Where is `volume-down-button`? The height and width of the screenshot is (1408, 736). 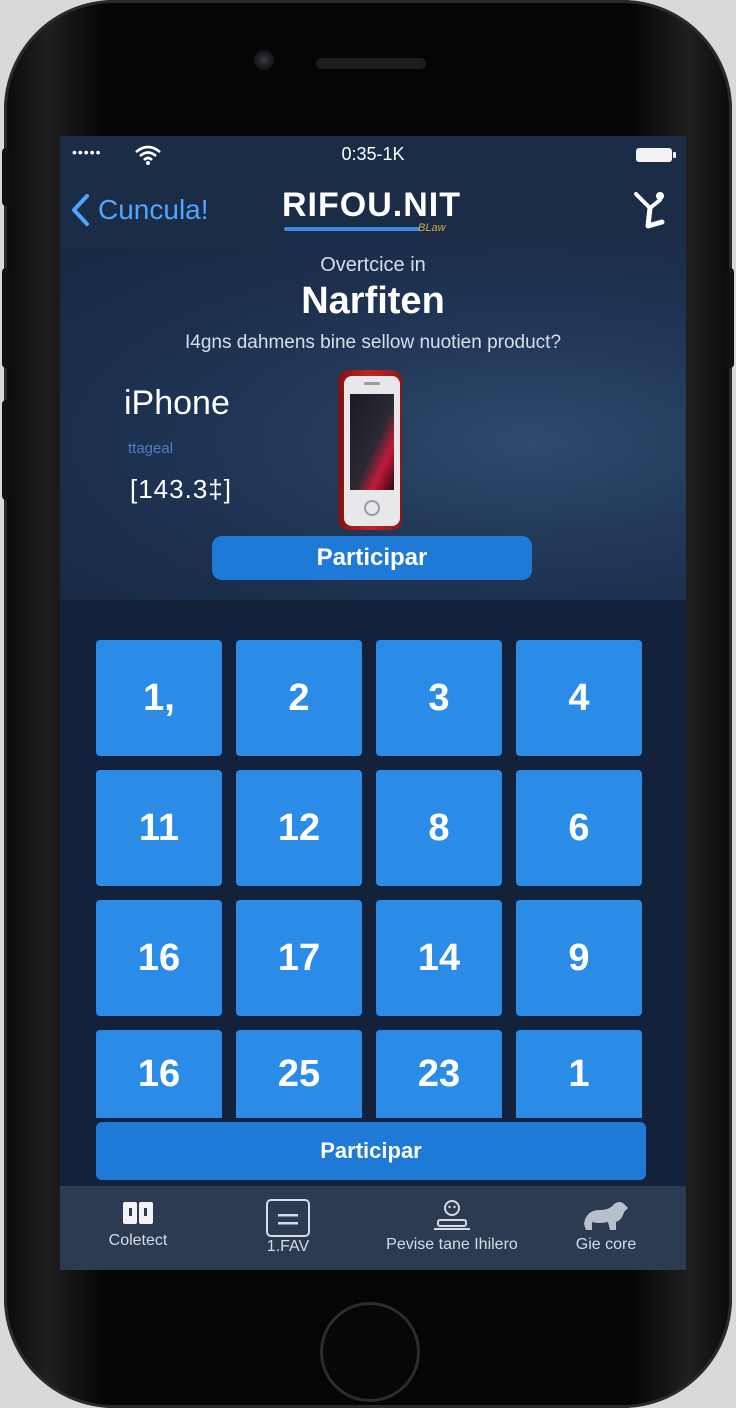 volume-down-button is located at coordinates (6, 450).